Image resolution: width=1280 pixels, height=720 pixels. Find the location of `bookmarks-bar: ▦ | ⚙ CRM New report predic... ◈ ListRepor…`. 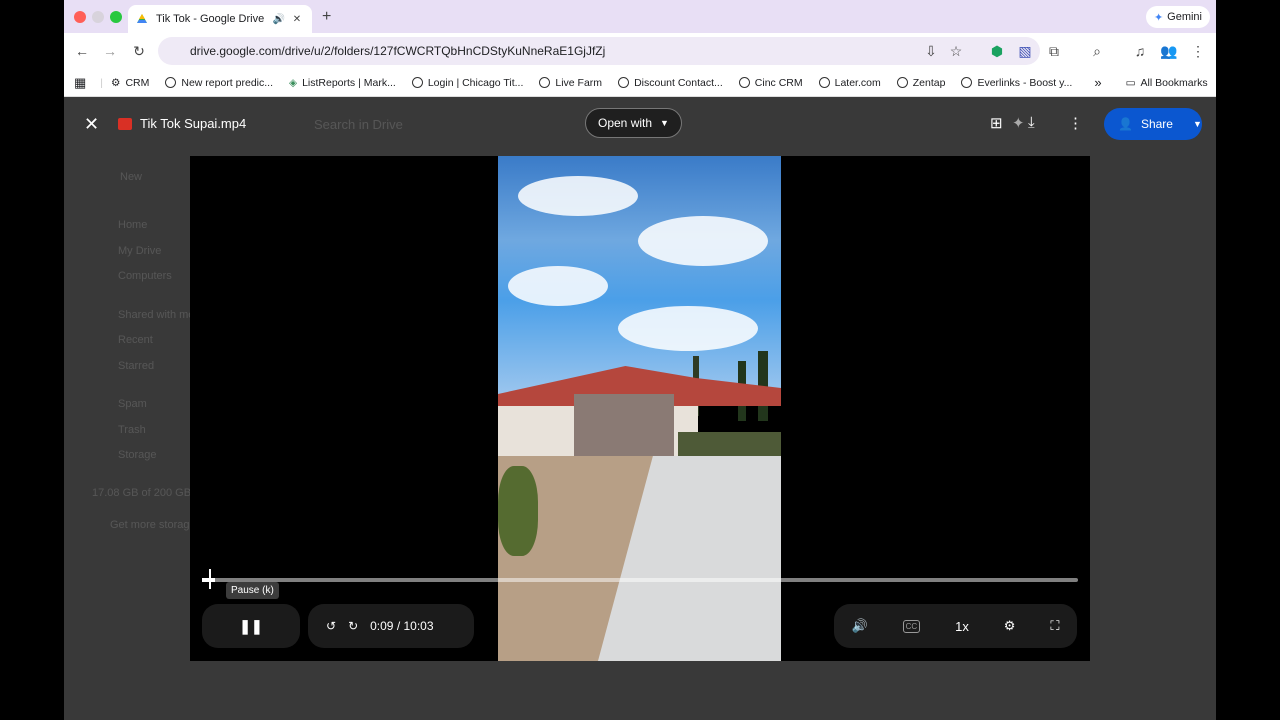

bookmarks-bar: ▦ | ⚙ CRM New report predic... ◈ ListRepor… is located at coordinates (640, 83).